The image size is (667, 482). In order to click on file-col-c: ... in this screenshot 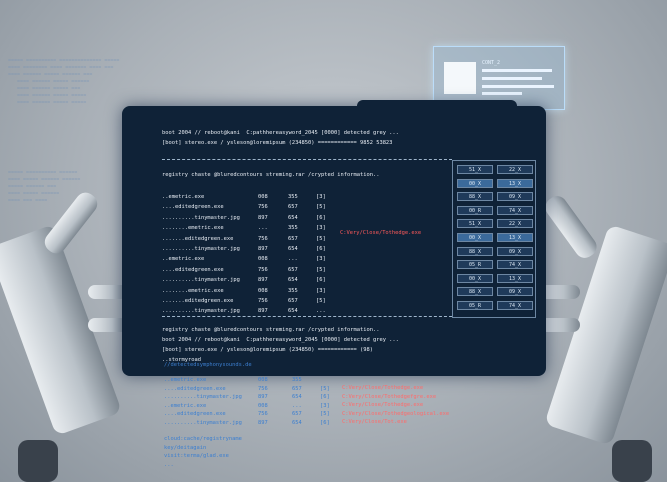, I will do `click(321, 311)`.